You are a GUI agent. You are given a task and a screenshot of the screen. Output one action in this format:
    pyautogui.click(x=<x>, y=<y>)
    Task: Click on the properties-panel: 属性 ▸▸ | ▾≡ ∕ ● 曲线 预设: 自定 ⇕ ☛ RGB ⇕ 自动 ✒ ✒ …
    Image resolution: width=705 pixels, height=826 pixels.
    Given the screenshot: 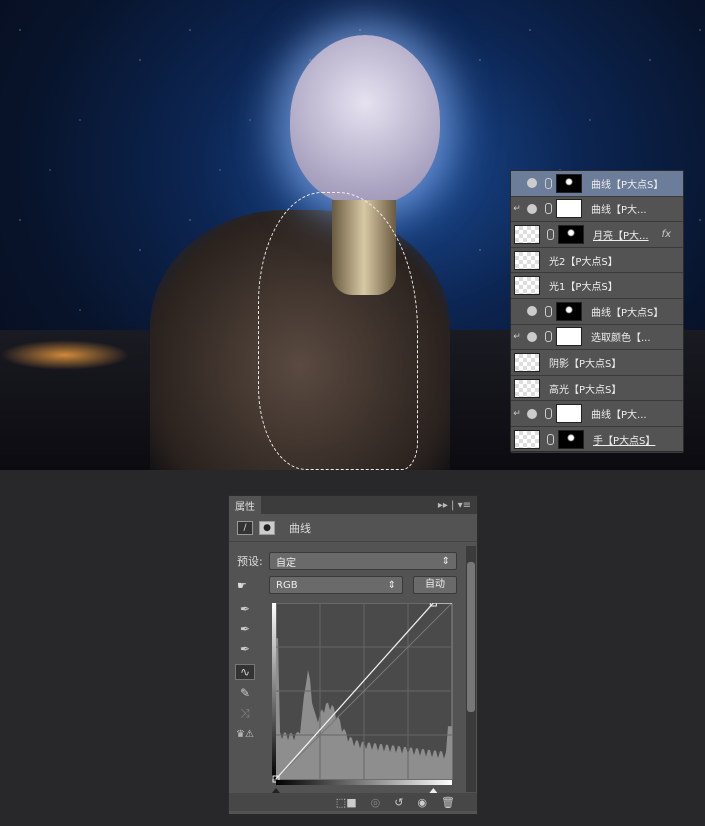 What is the action you would take?
    pyautogui.click(x=353, y=655)
    